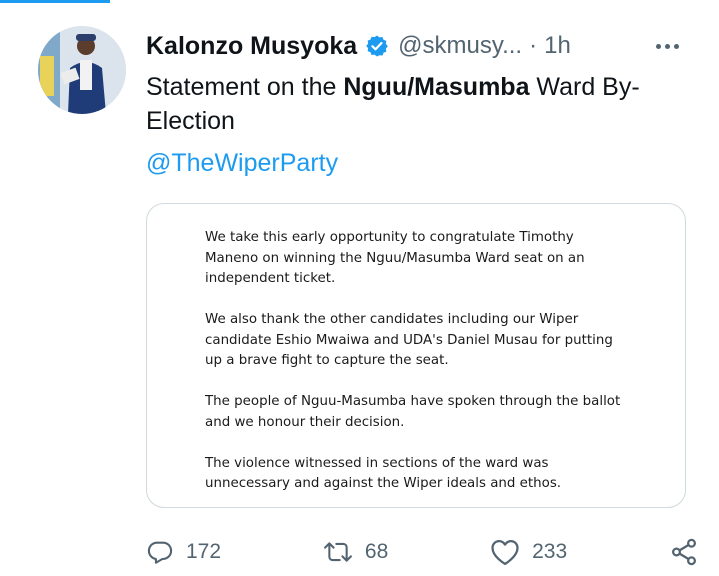  I want to click on avatar, so click(82, 70).